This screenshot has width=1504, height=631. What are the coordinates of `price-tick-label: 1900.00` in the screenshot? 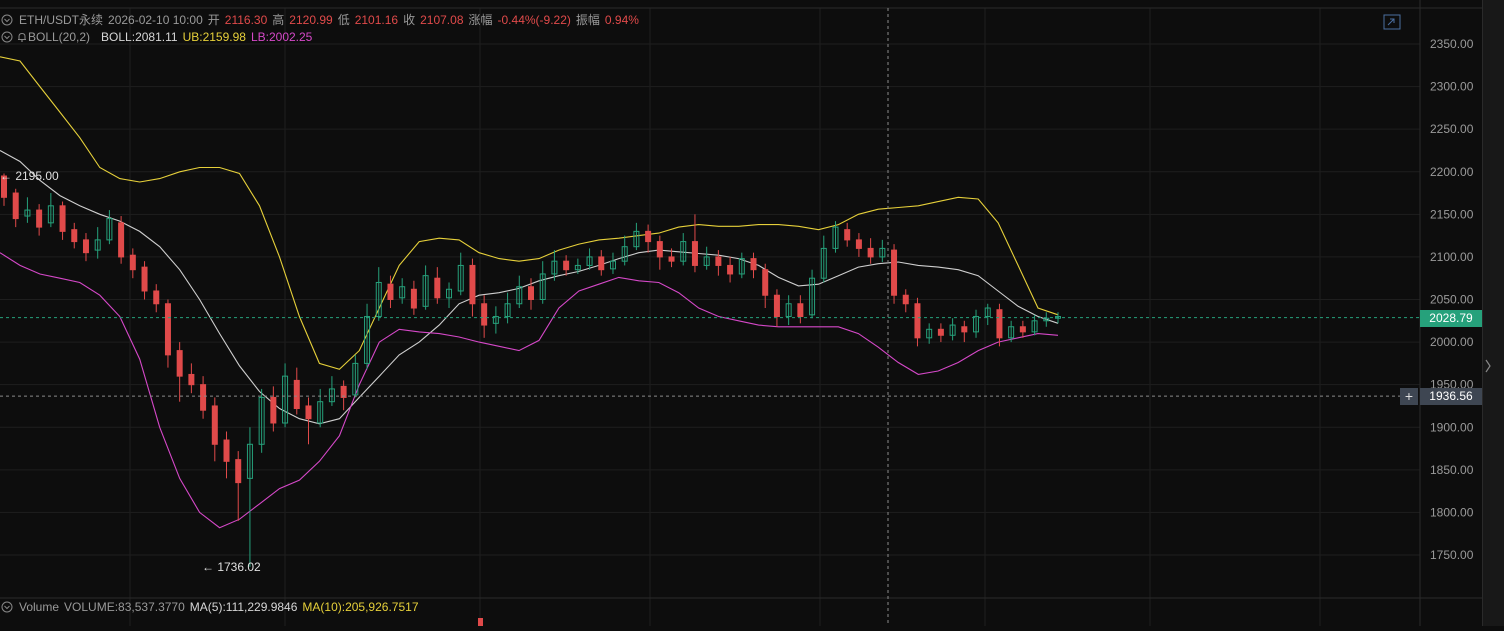 It's located at (1452, 427).